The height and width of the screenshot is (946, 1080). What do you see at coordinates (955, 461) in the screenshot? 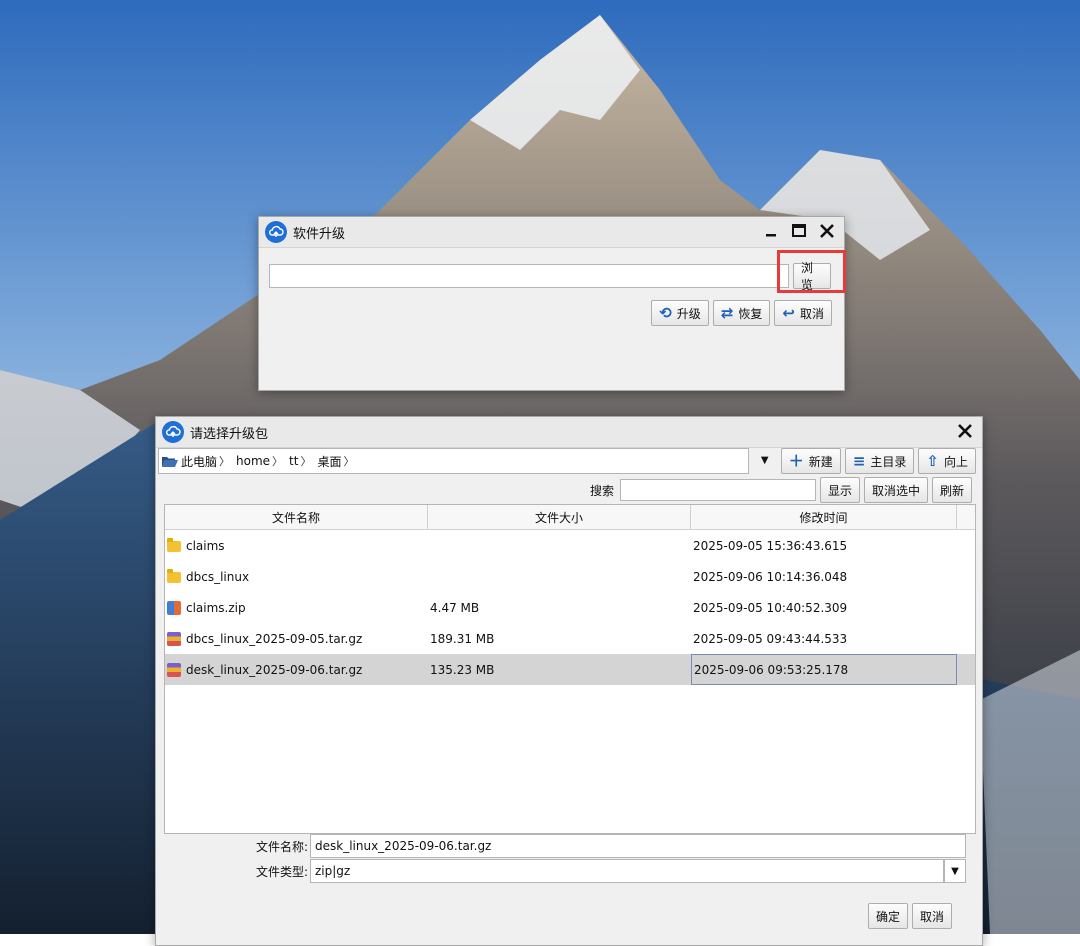
I see `up-dir-label: 向上` at bounding box center [955, 461].